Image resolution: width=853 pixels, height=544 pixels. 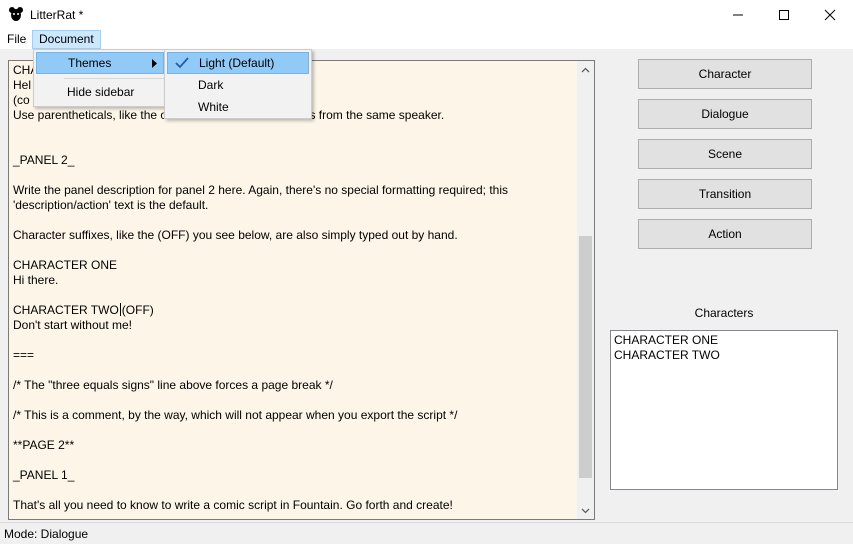 I want to click on status-bar: Mode: Dialogue, so click(x=426, y=533).